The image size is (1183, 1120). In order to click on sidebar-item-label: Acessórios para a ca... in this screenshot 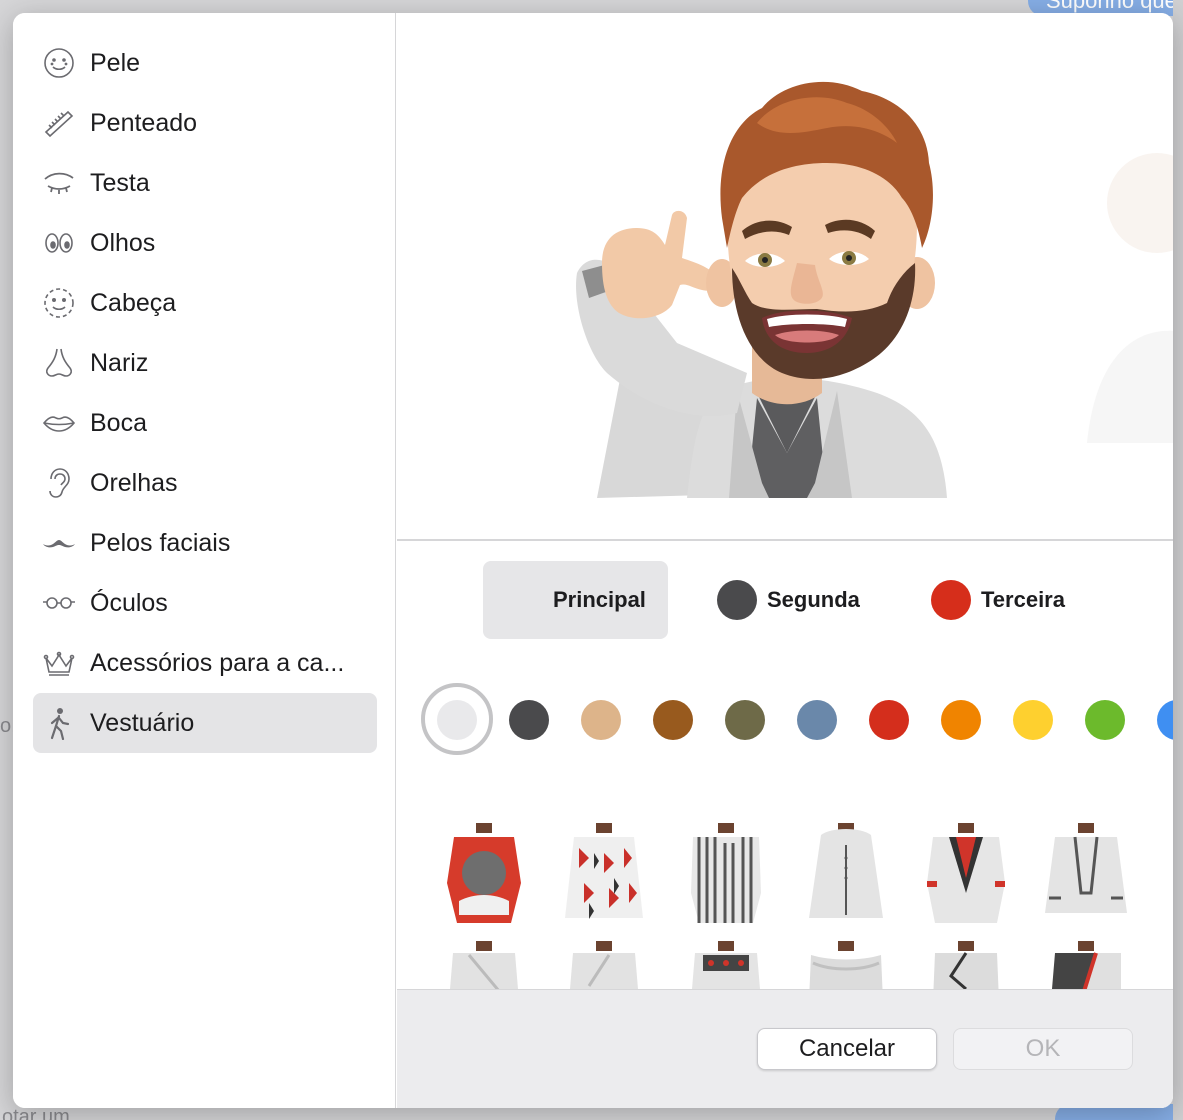, I will do `click(217, 662)`.